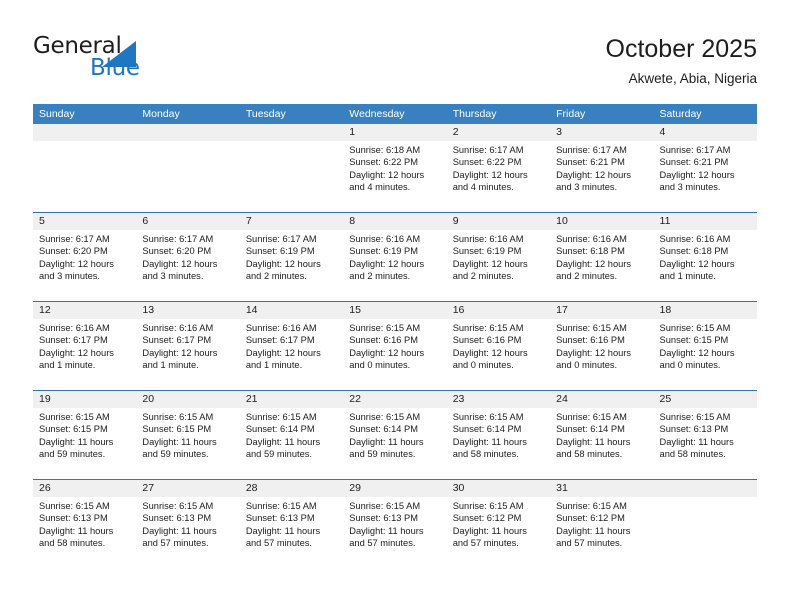 Image resolution: width=792 pixels, height=612 pixels. Describe the element at coordinates (474, 114) in the screenshot. I see `weekday-header-thursday: Thursday` at that location.